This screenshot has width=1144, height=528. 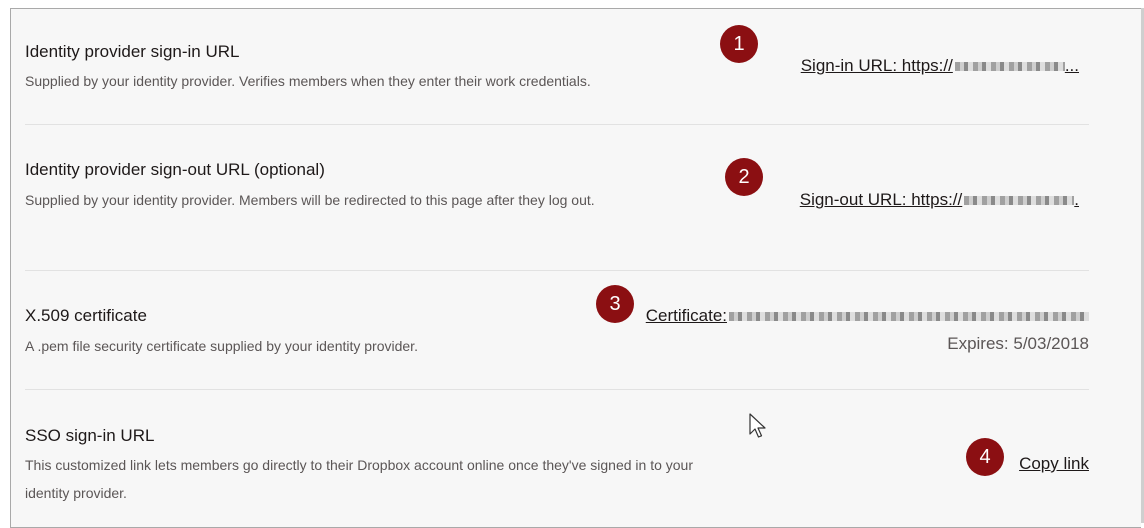 What do you see at coordinates (757, 425) in the screenshot?
I see `mouse-pointer-icon` at bounding box center [757, 425].